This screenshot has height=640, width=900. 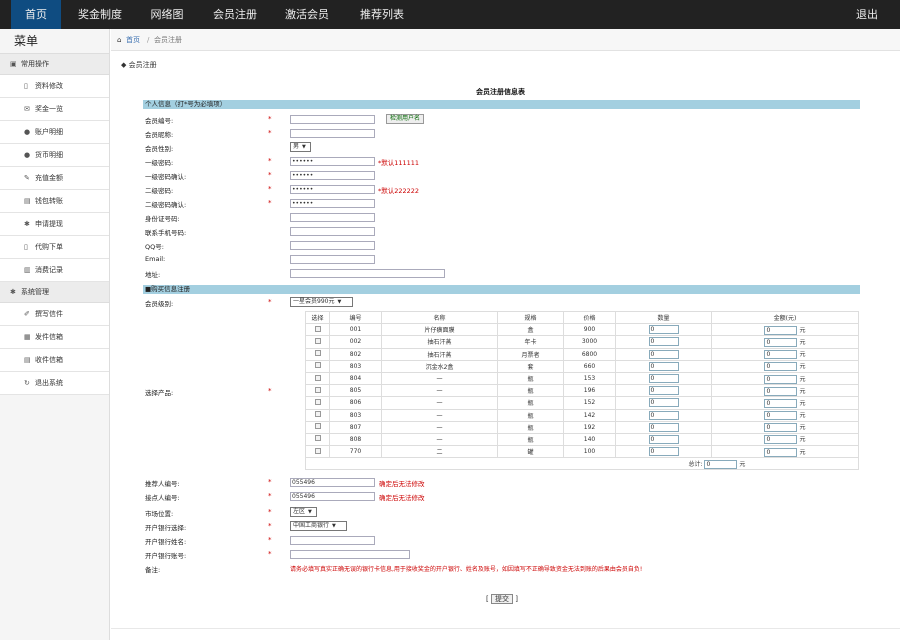 What do you see at coordinates (439, 317) in the screenshot?
I see `column-header: 名称` at bounding box center [439, 317].